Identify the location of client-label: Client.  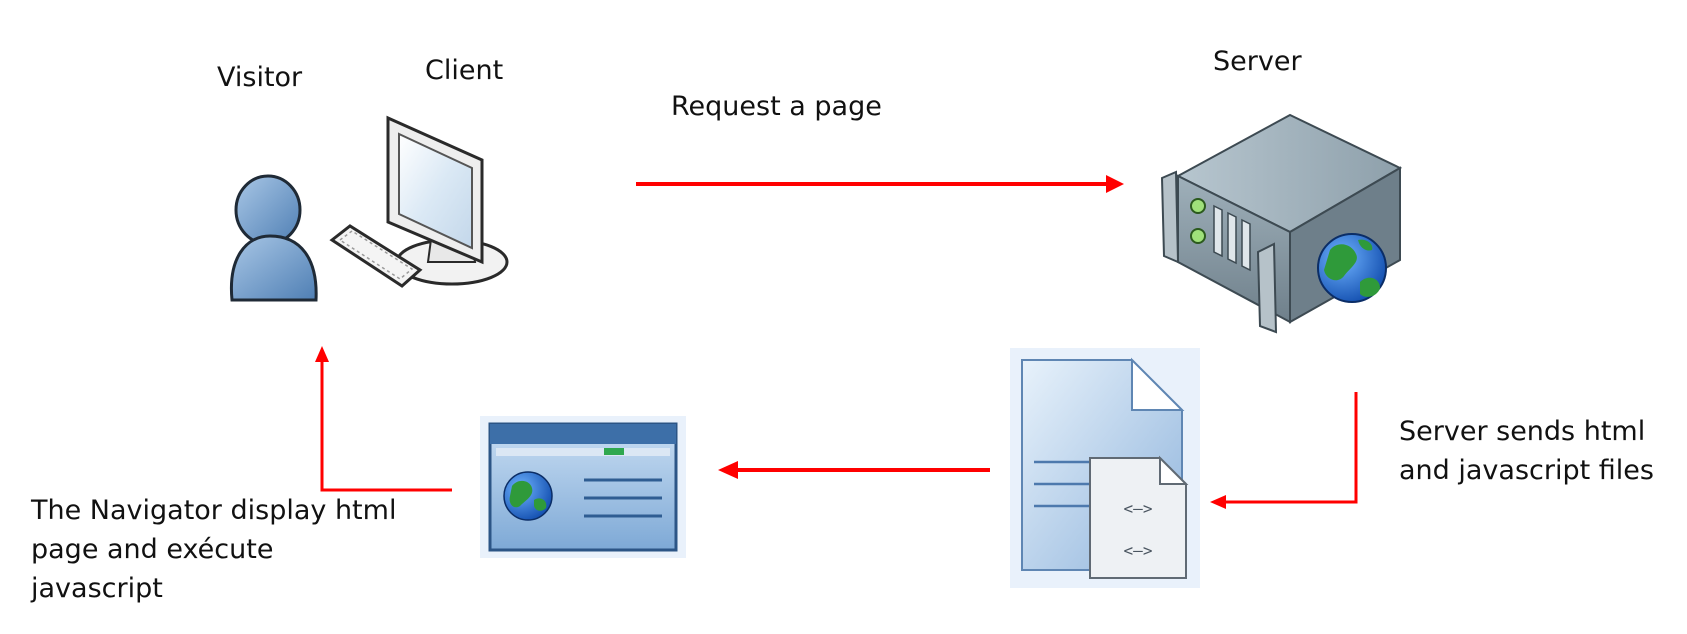
(464, 70).